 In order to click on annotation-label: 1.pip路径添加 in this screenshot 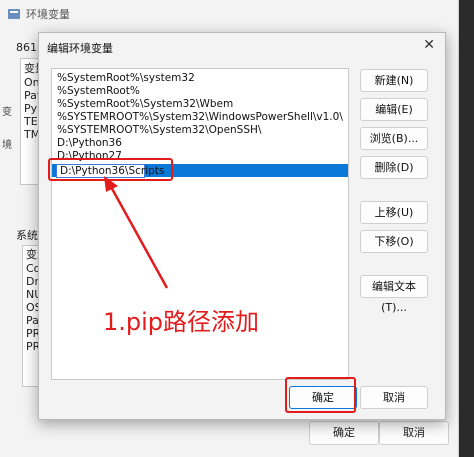, I will do `click(181, 322)`.